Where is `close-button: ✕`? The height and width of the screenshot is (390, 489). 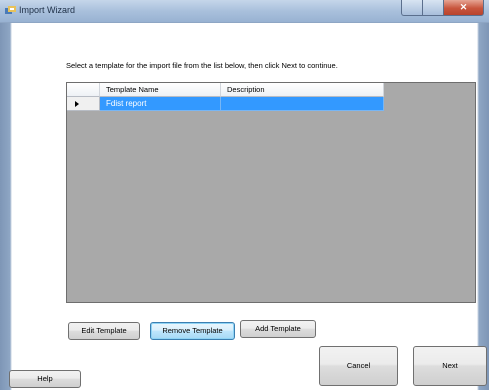
close-button: ✕ is located at coordinates (464, 8).